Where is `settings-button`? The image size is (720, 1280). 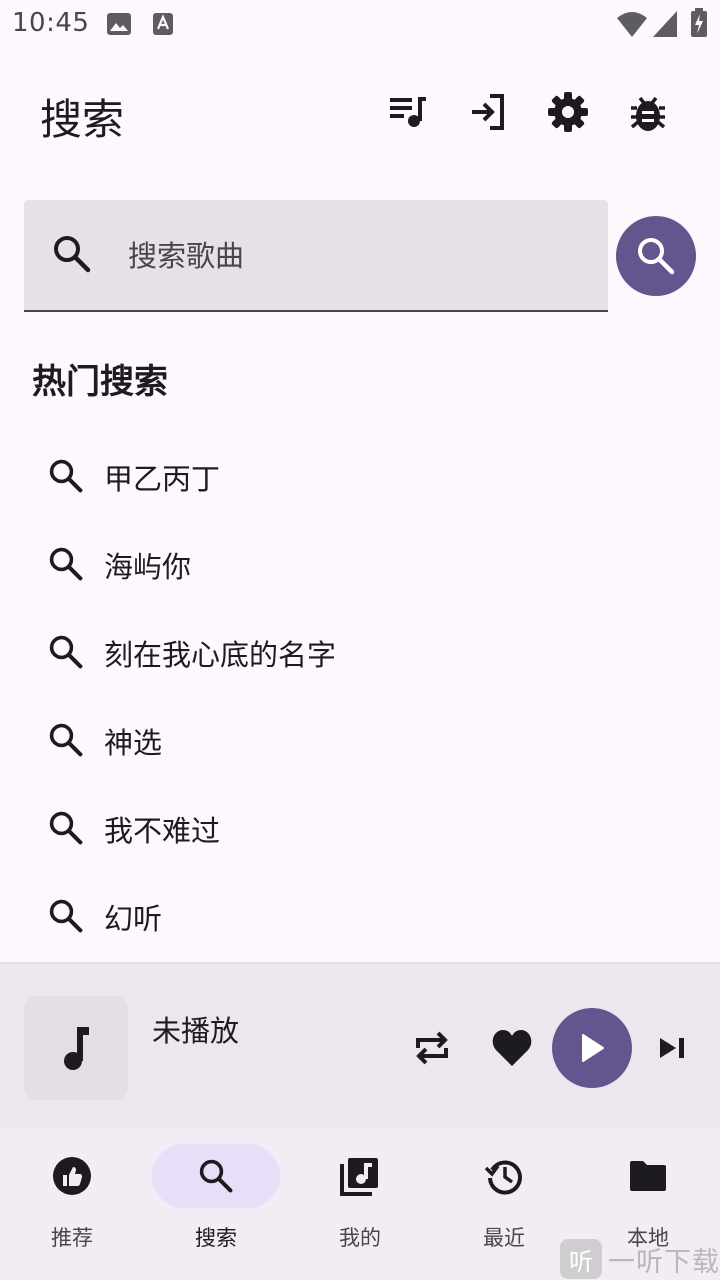 settings-button is located at coordinates (568, 112).